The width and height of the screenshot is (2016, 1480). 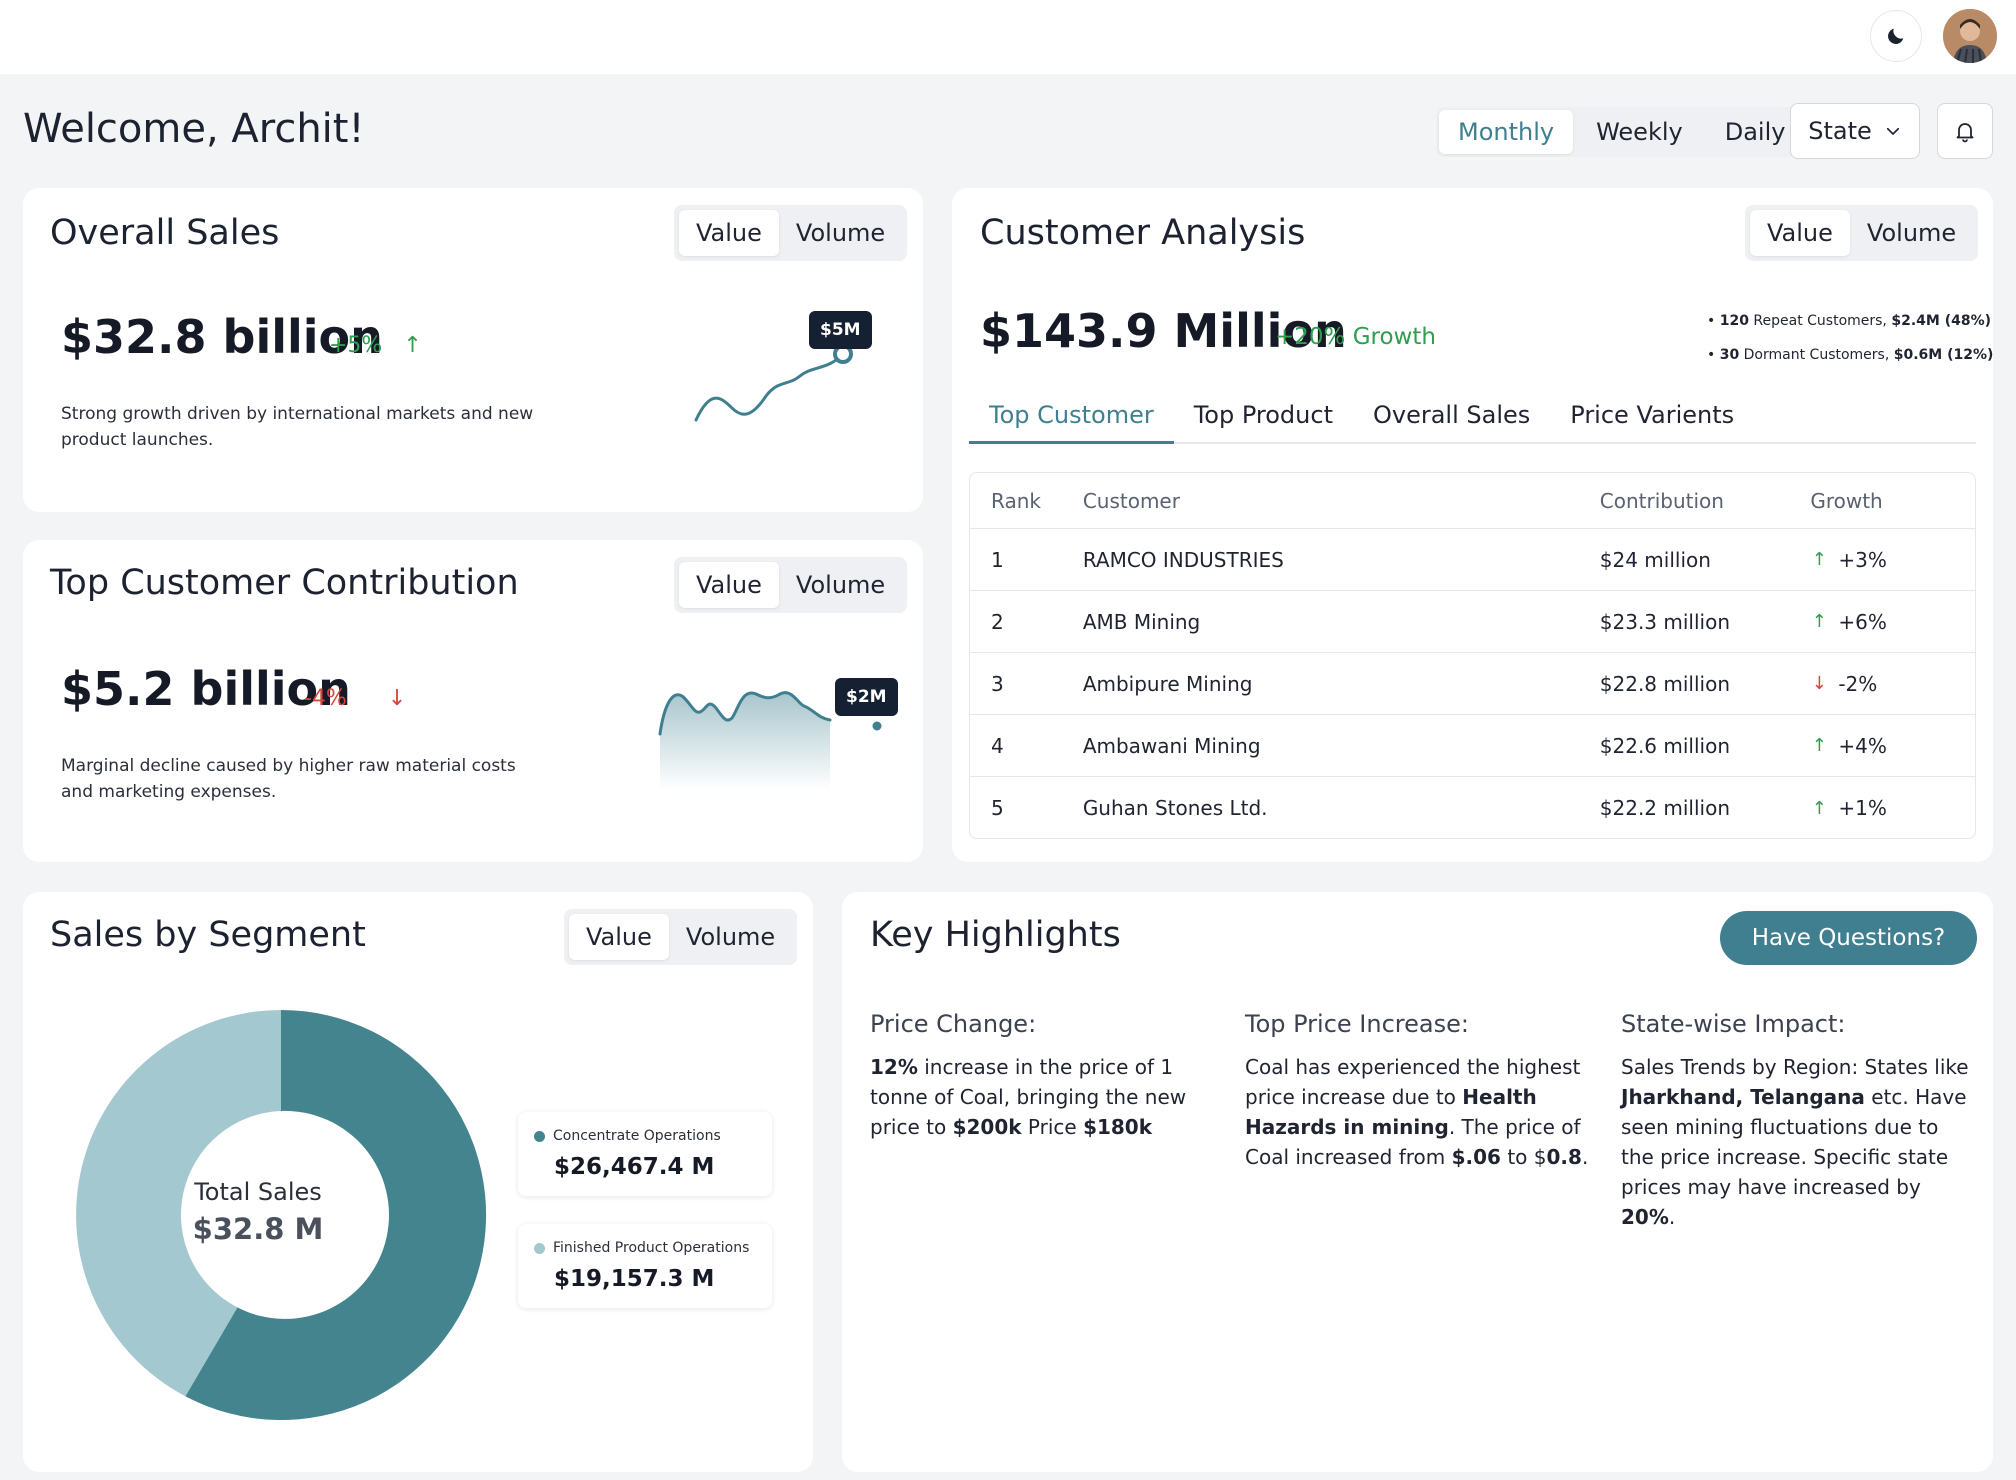 I want to click on table-row: 2 AMB Mining $23.3 million ↑ +6%, so click(x=1472, y=622).